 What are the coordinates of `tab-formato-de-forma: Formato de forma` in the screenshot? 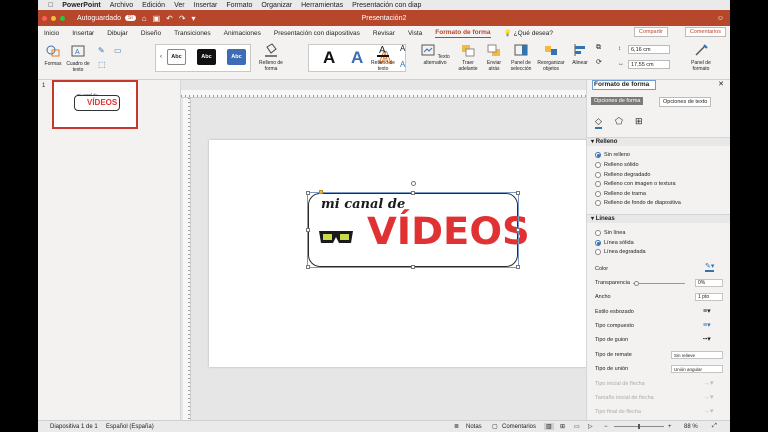 It's located at (463, 33).